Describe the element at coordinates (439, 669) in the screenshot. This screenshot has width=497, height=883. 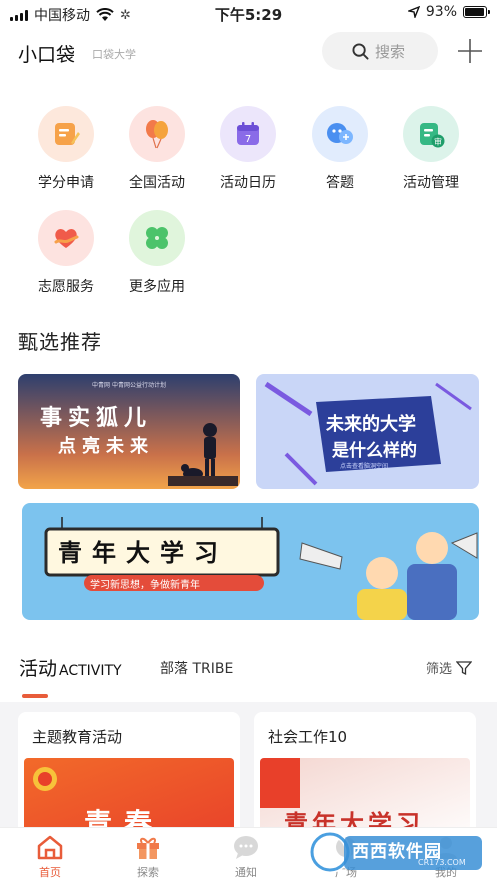
I see `filter-label: 筛选` at that location.